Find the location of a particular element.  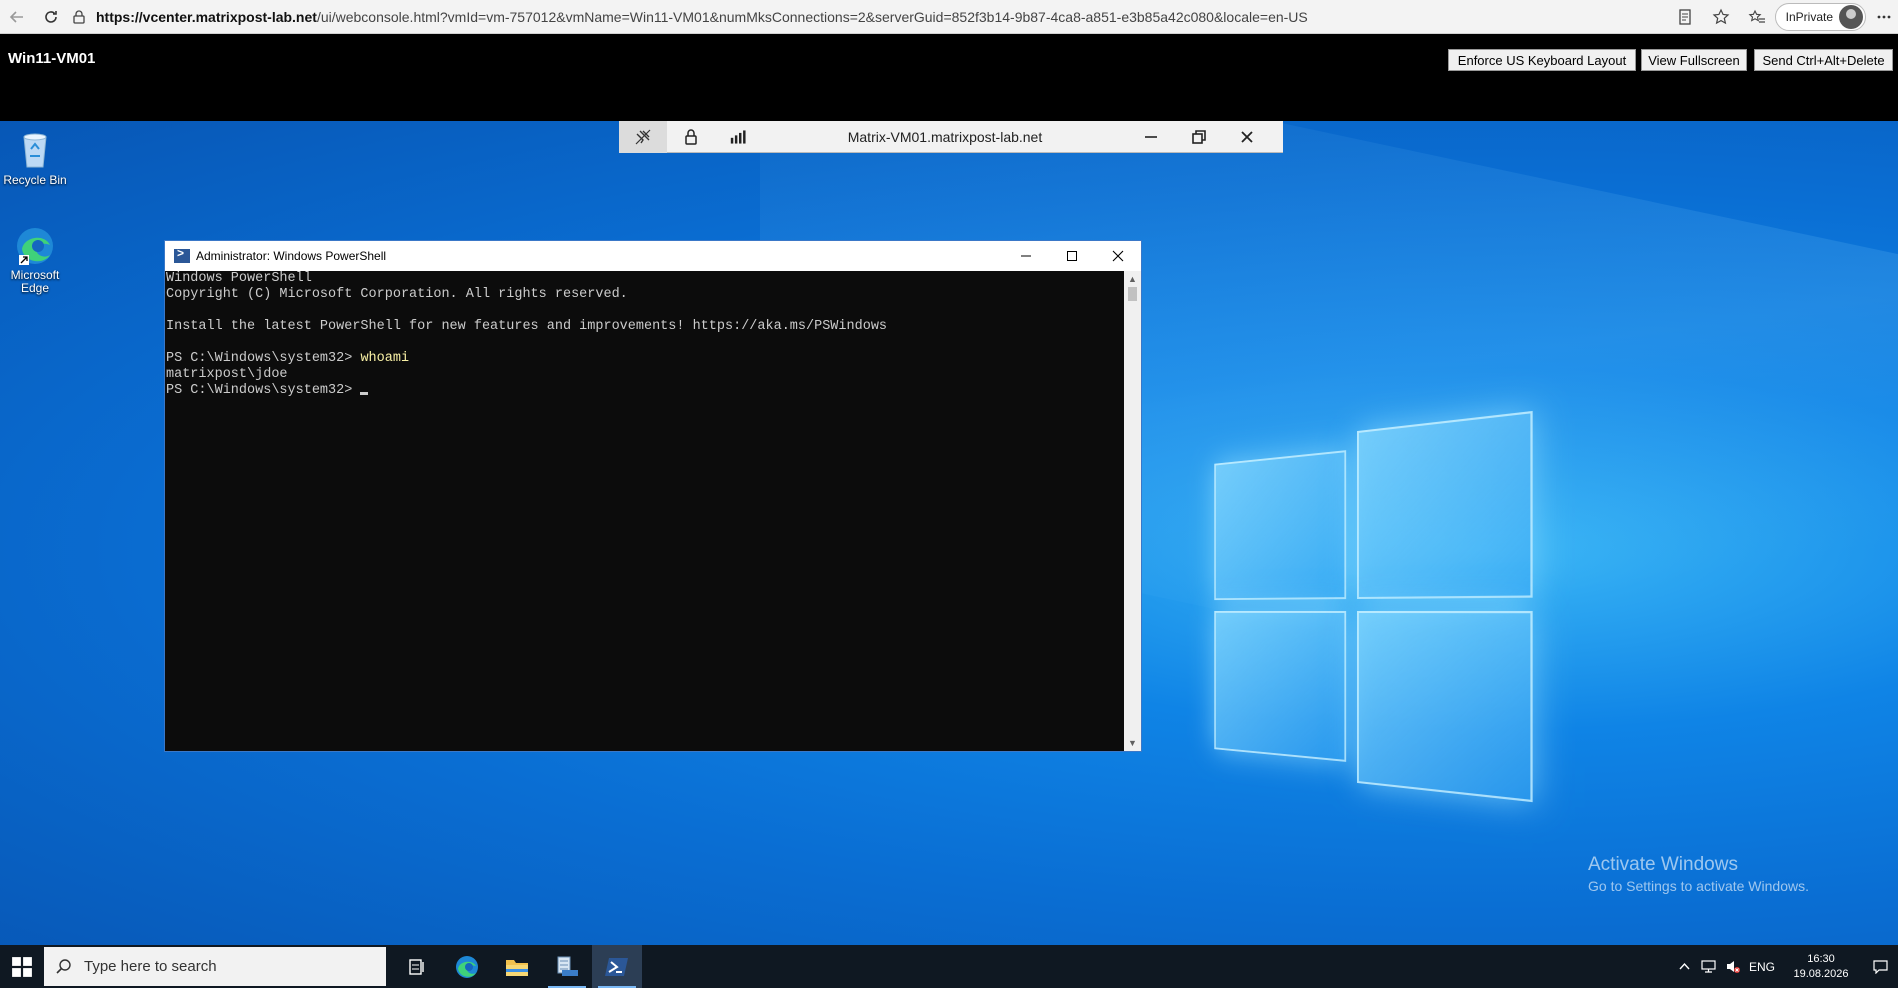

remote-host-title: Matrix-VM01.matrixpost-lab.net is located at coordinates (945, 137).